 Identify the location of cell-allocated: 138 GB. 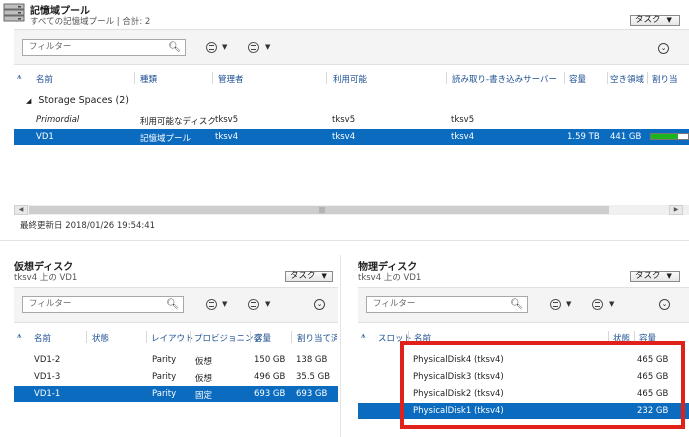
(312, 360).